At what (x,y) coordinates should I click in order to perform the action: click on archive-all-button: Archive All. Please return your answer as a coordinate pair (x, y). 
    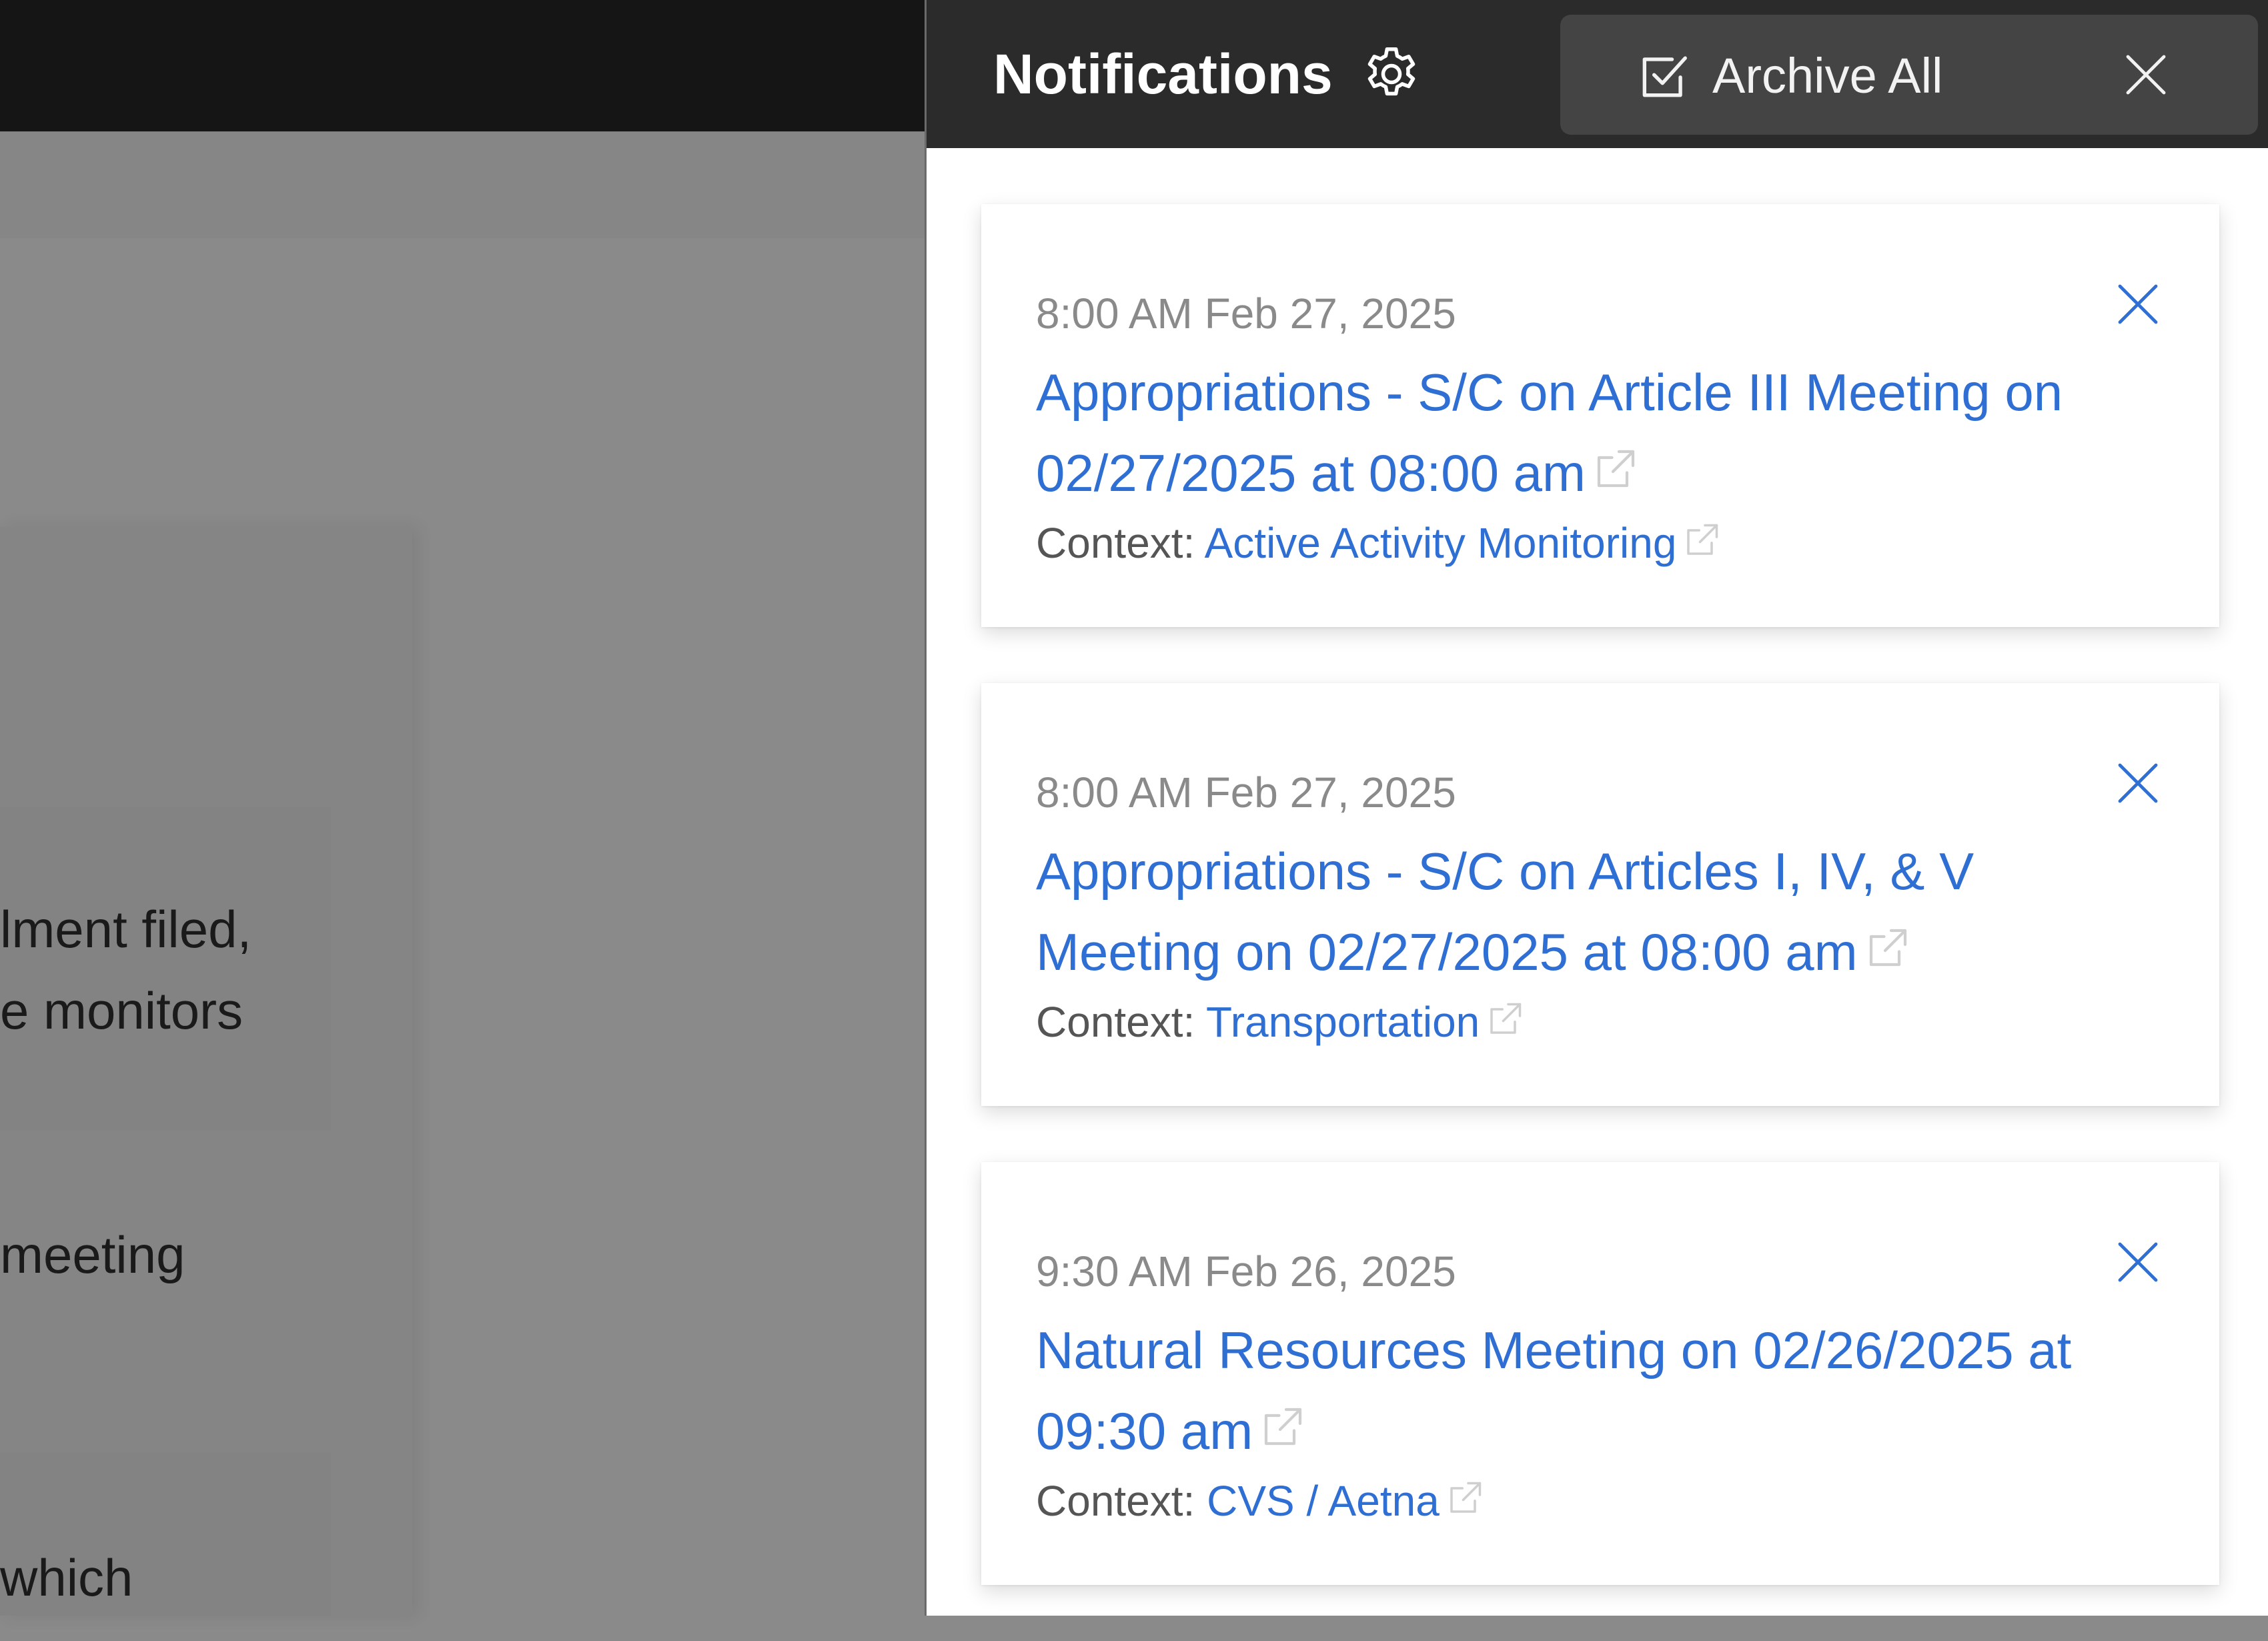
    Looking at the image, I should click on (1788, 76).